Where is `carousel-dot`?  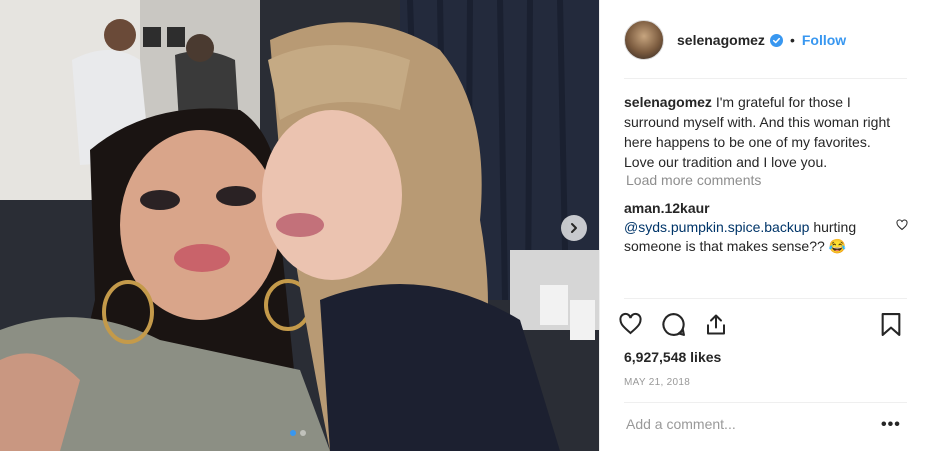
carousel-dot is located at coordinates (303, 433).